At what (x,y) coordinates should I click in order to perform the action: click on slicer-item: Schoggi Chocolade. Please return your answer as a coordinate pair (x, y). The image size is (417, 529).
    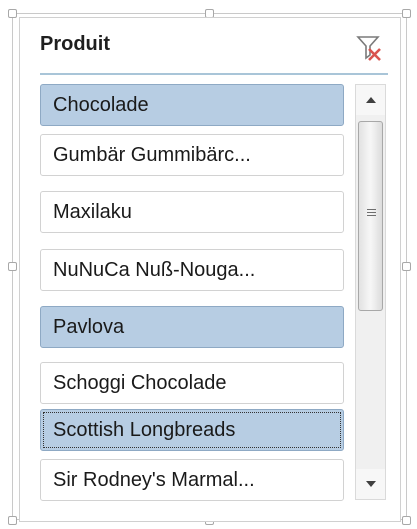
    Looking at the image, I should click on (192, 383).